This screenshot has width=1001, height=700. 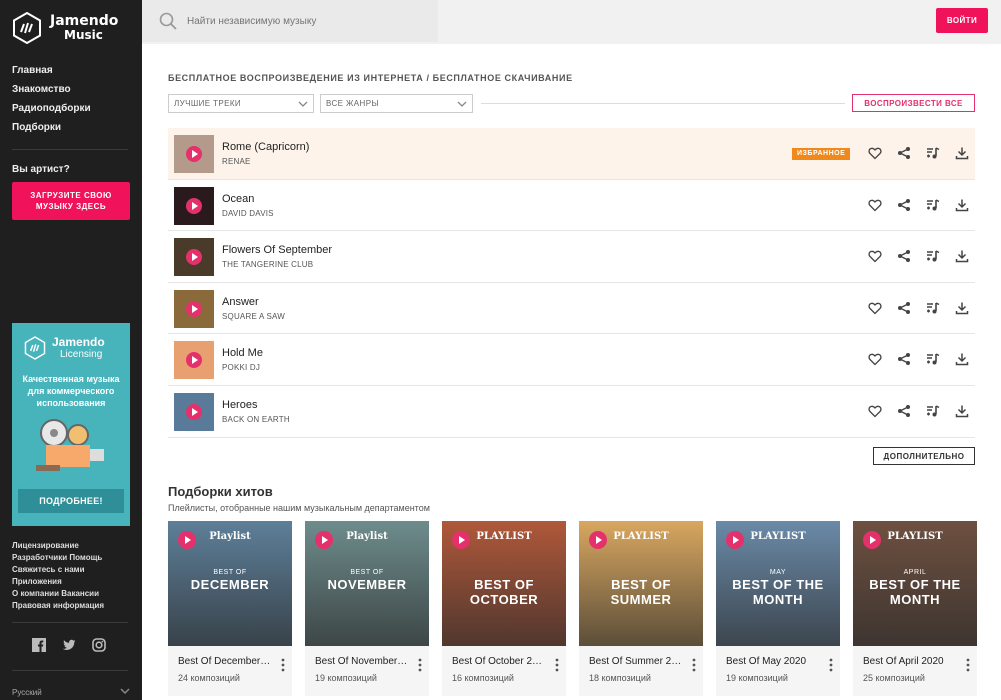 What do you see at coordinates (51, 92) in the screenshot?
I see `nav-item-discover: Знакомство` at bounding box center [51, 92].